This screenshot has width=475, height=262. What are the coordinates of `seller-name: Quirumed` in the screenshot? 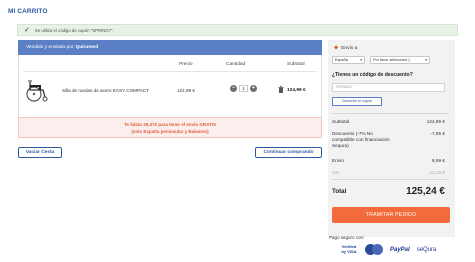 It's located at (87, 47).